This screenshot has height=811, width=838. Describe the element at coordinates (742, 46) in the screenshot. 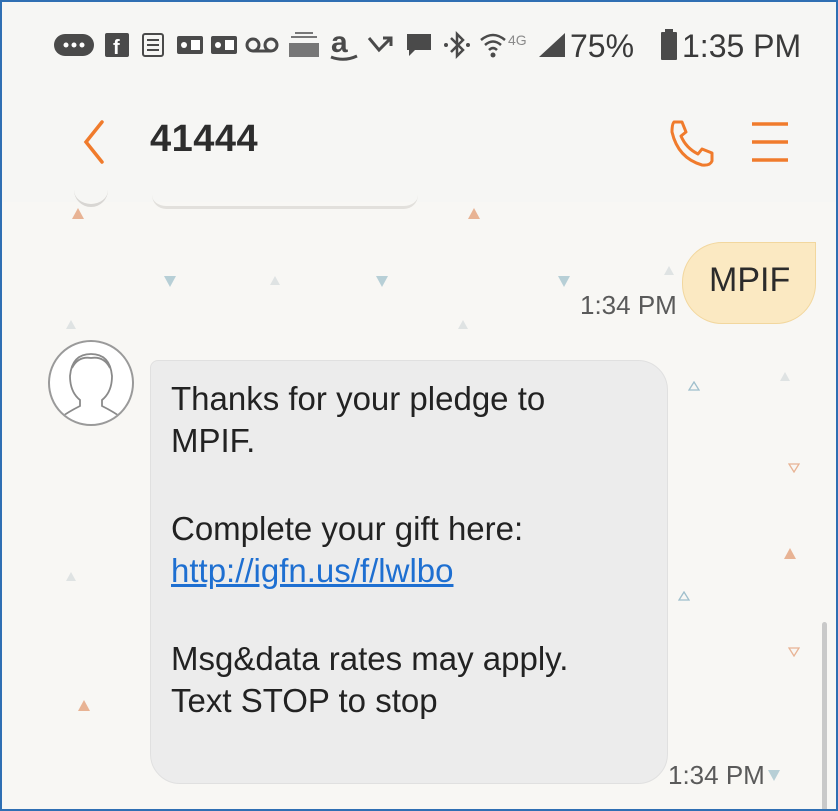

I see `status-time: 1:35 PM` at that location.